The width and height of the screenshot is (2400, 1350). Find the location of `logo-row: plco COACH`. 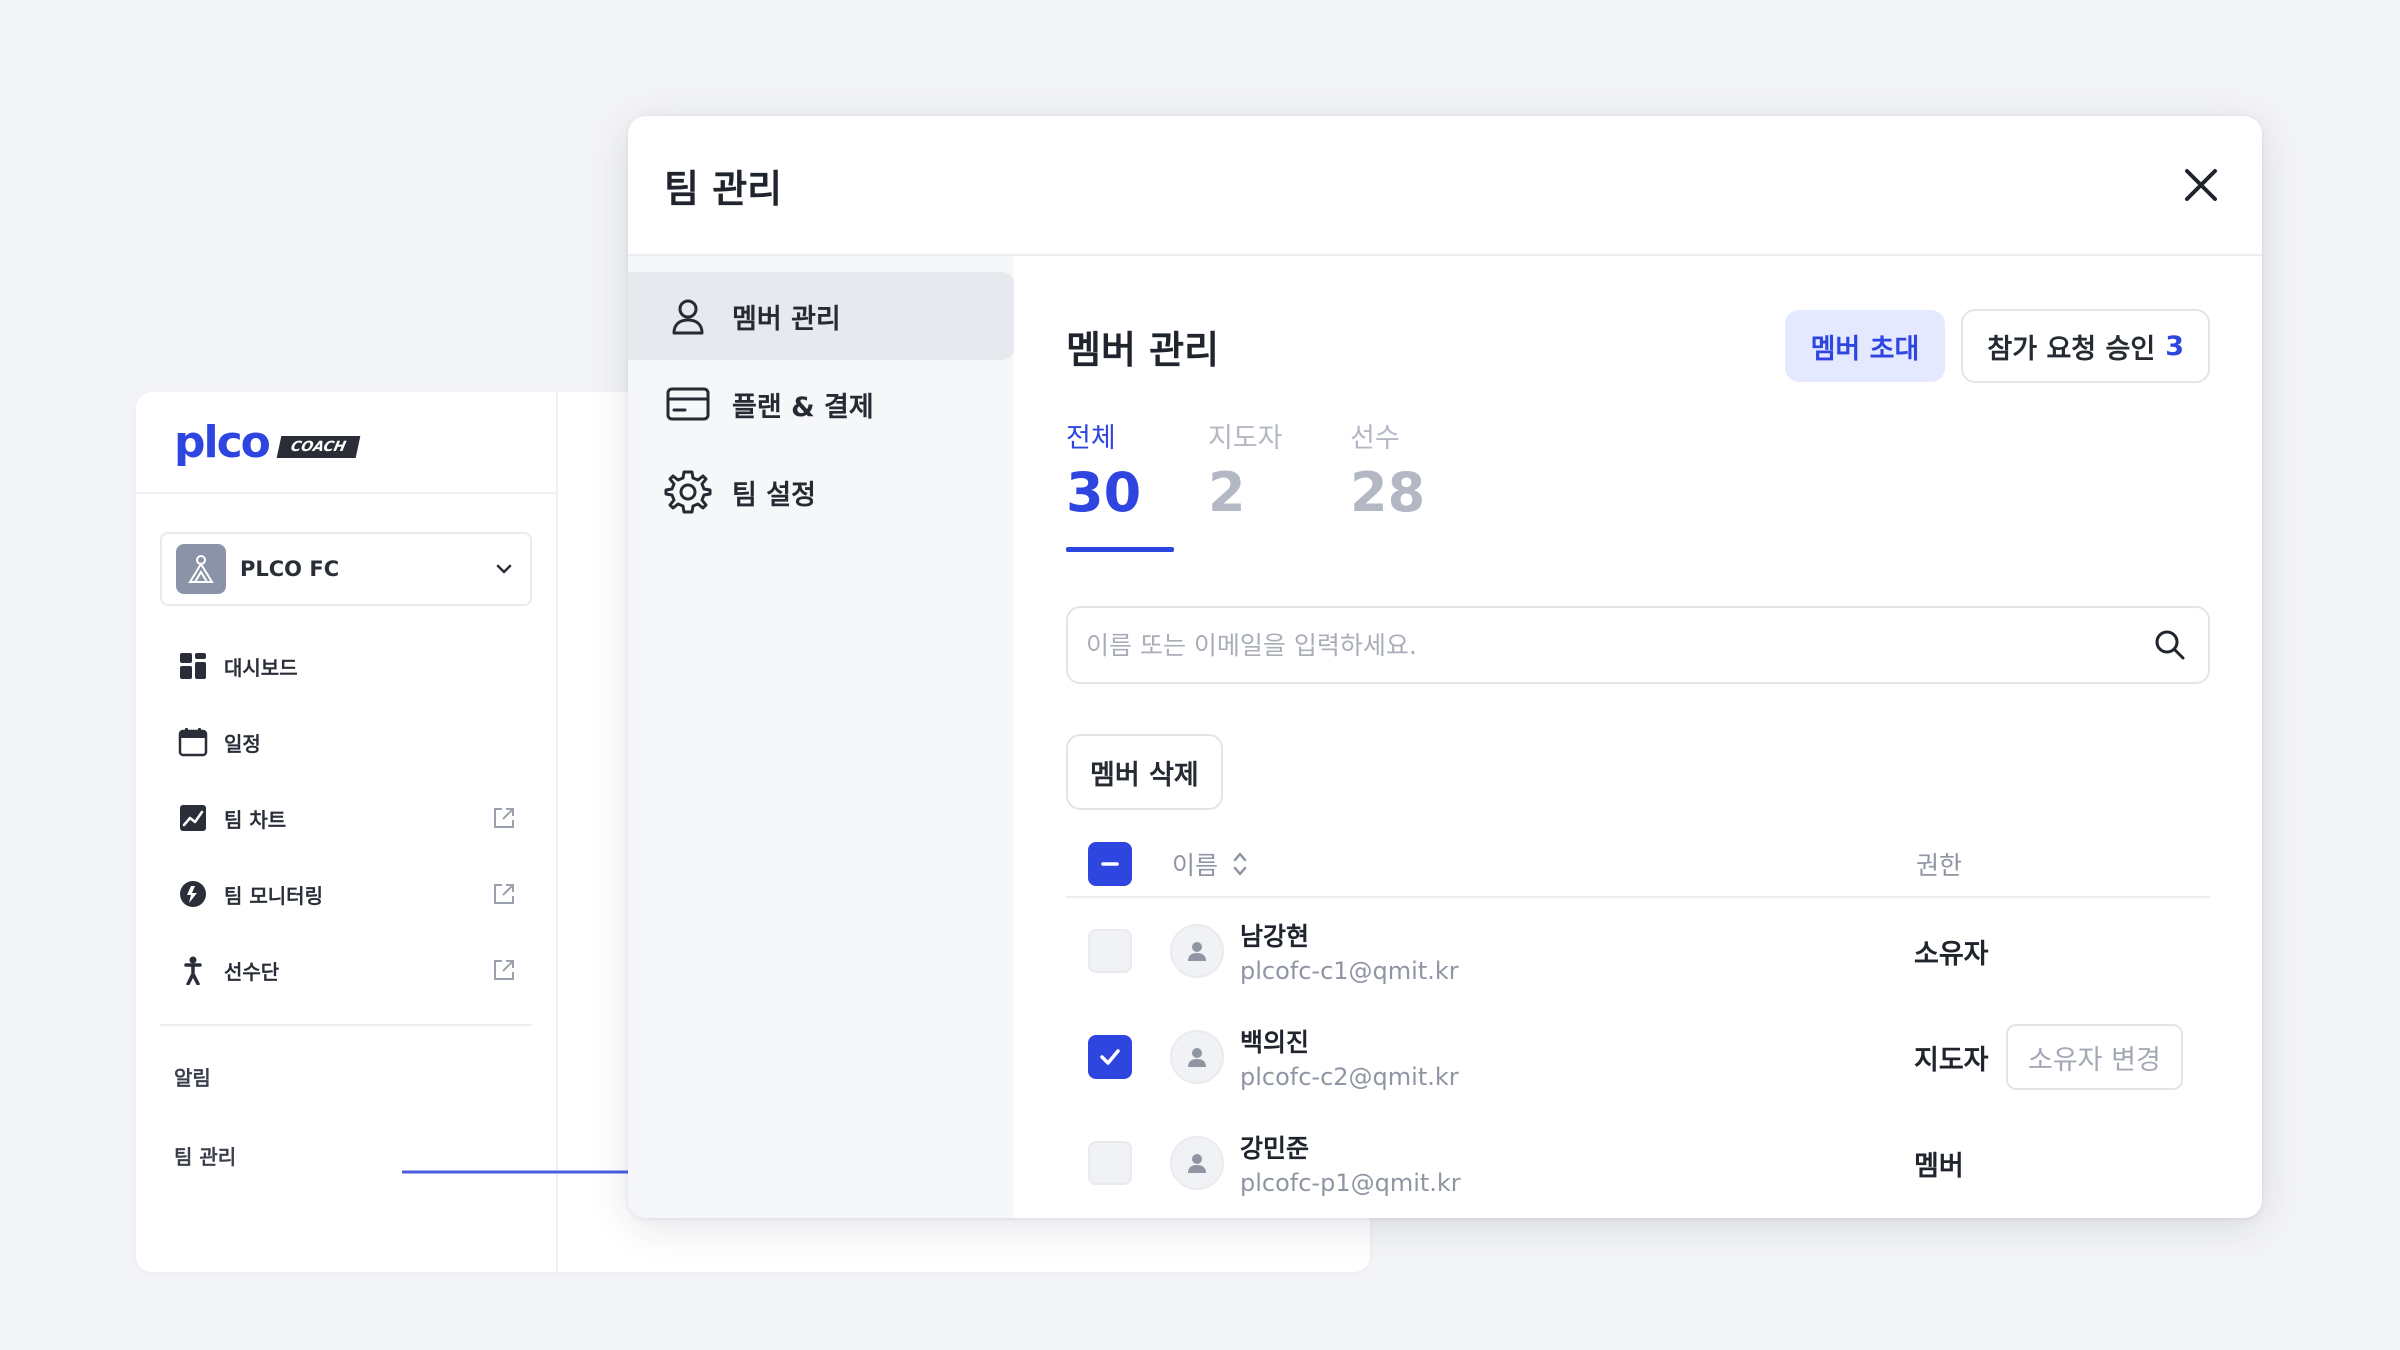

logo-row: plco COACH is located at coordinates (346, 443).